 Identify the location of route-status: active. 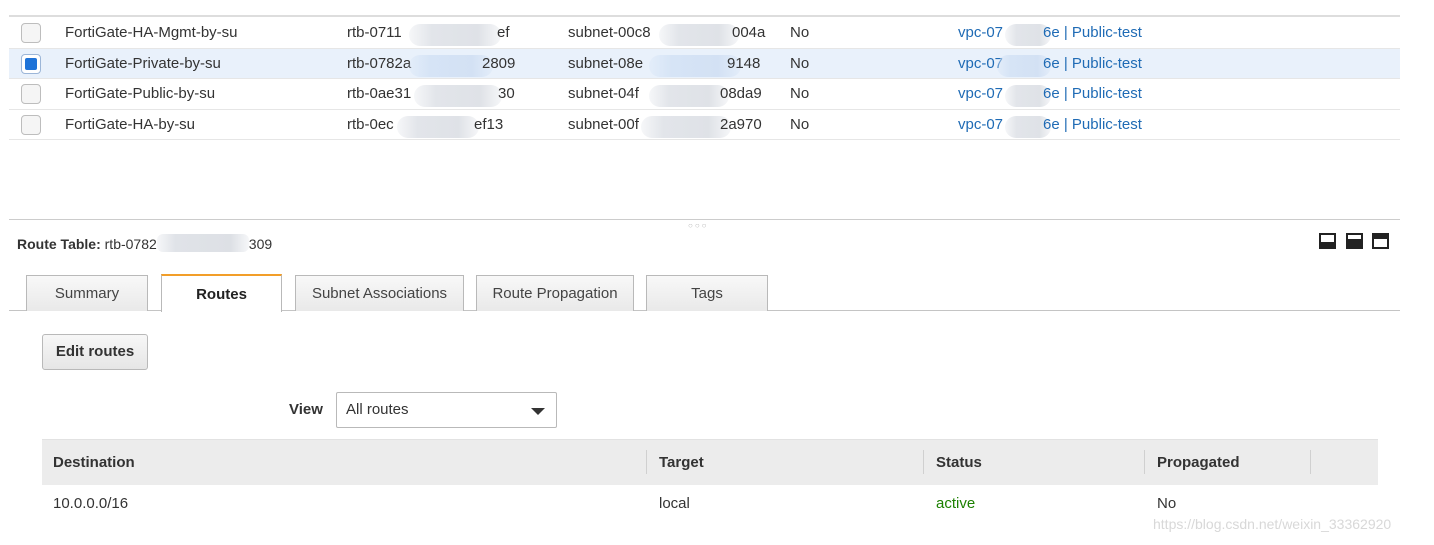
(956, 503).